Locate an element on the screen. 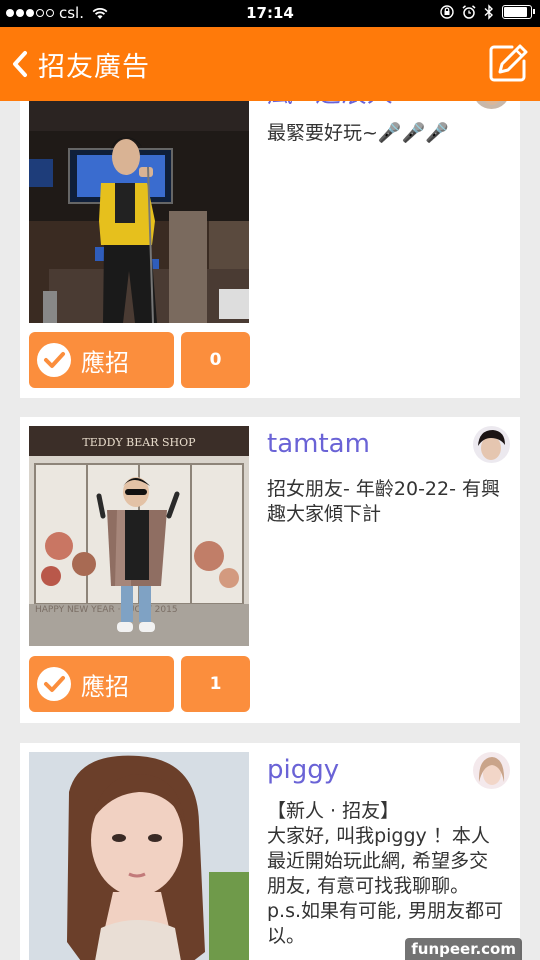 Image resolution: width=540 pixels, height=960 pixels. selfie-photo is located at coordinates (139, 856).